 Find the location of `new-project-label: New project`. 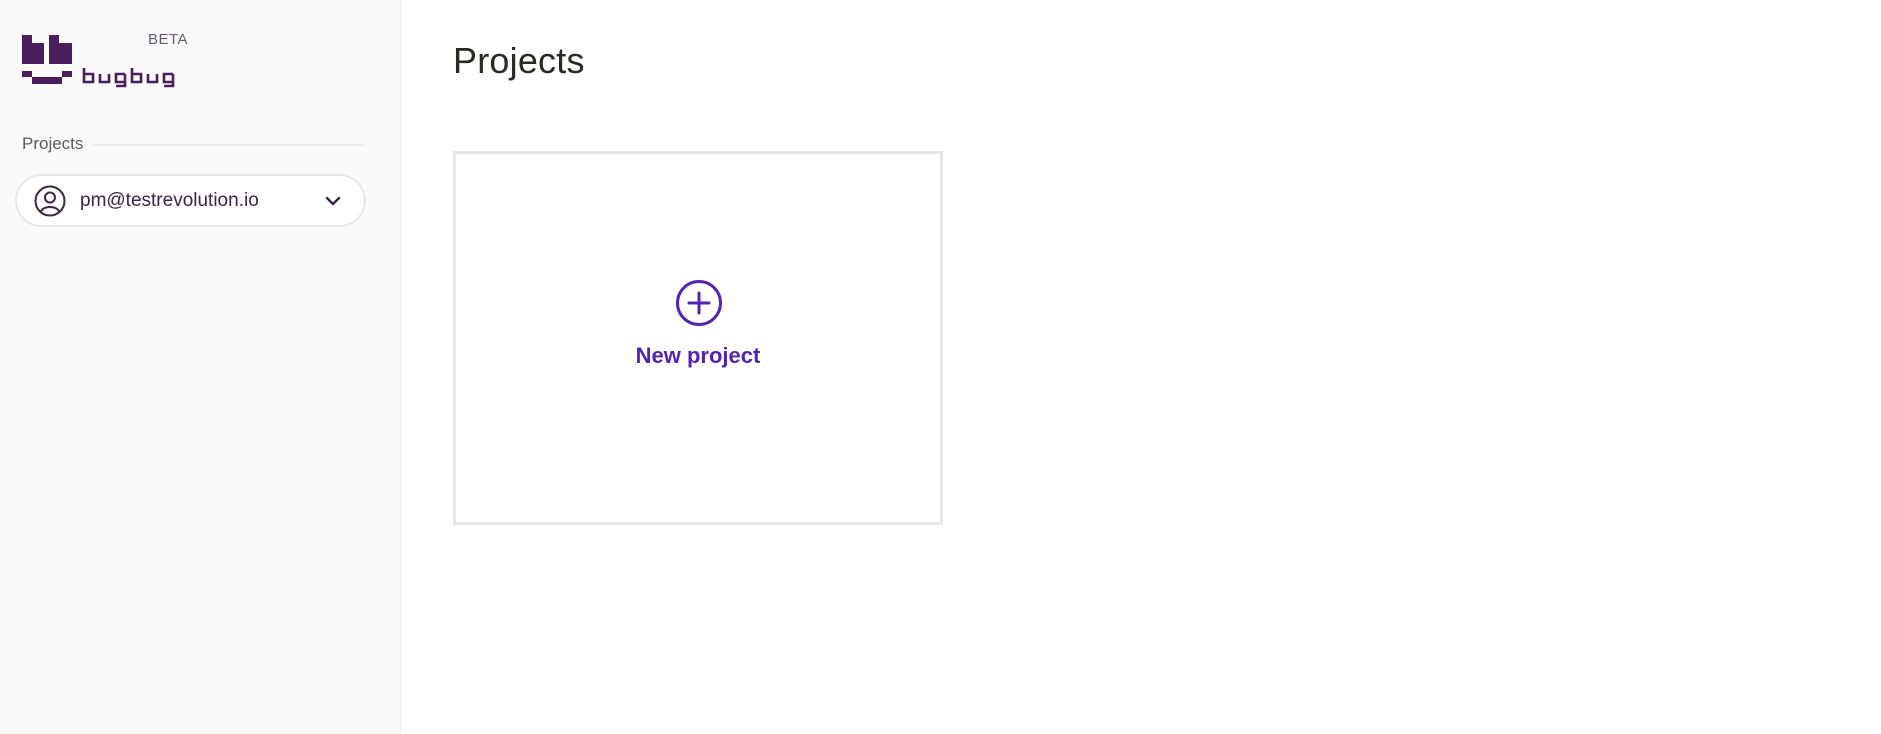

new-project-label: New project is located at coordinates (698, 355).